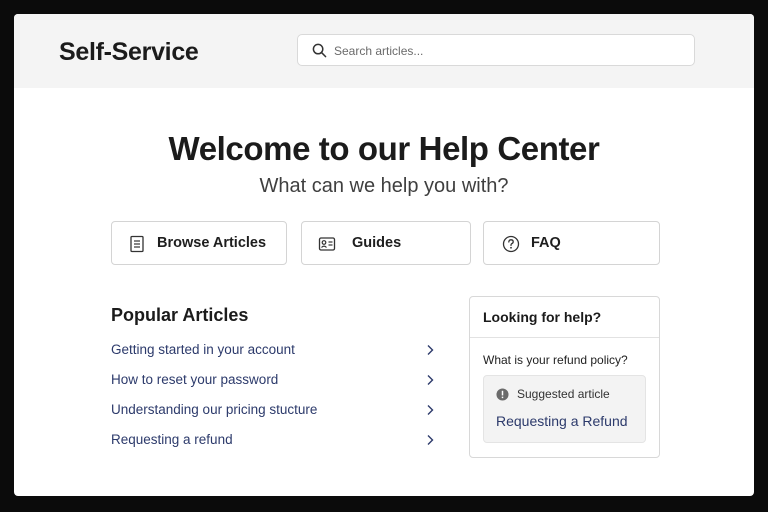  Describe the element at coordinates (327, 244) in the screenshot. I see `guide-icon` at that location.